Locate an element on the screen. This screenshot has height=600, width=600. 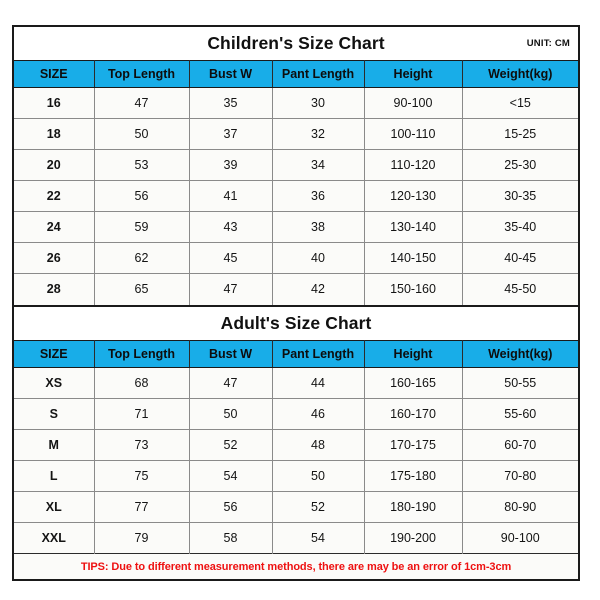
cell-bust-w: 41 is located at coordinates (230, 196).